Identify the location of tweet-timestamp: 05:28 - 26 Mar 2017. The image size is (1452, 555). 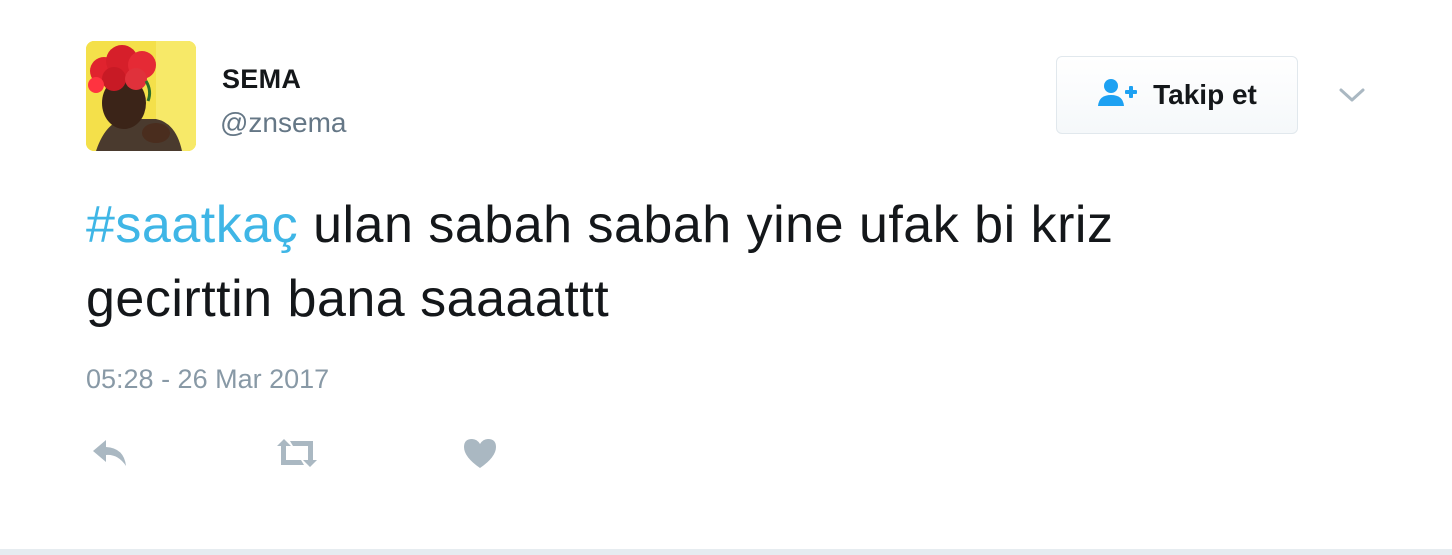
(207, 379).